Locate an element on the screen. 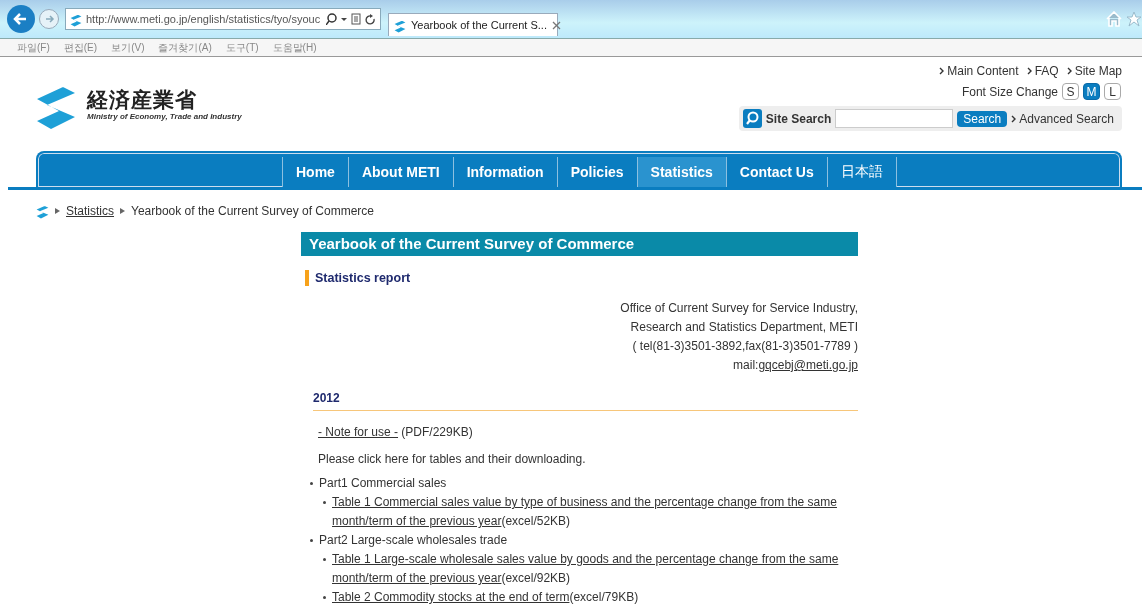  part-label: Part1 Commercial sales is located at coordinates (383, 483).